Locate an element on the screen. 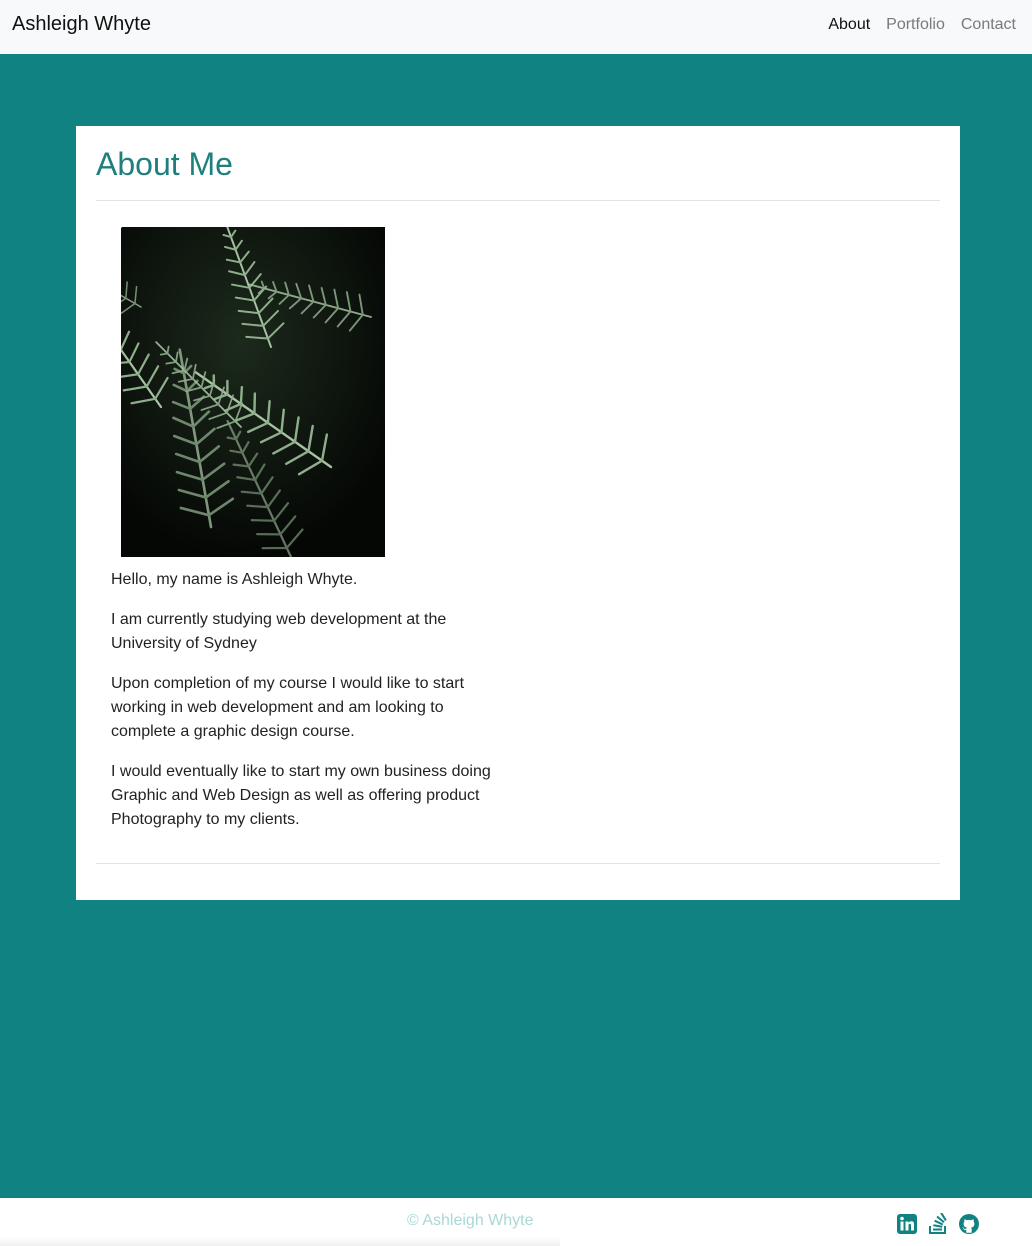  page-title: About Me is located at coordinates (164, 164).